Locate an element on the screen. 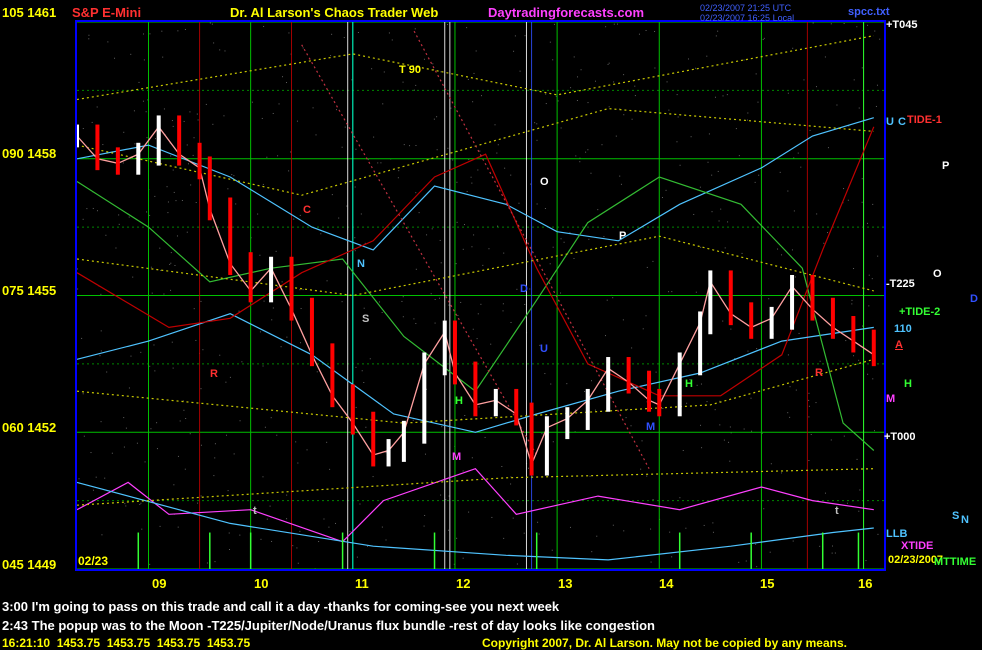 This screenshot has height=650, width=982. right-label-c: C is located at coordinates (902, 122).